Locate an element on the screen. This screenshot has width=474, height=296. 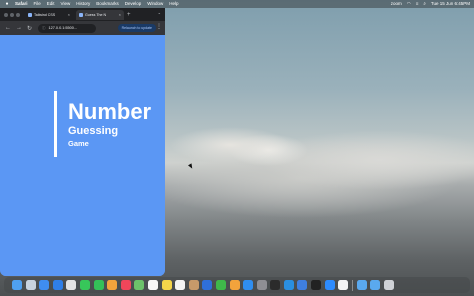
settings-icon is located at coordinates (261, 285).